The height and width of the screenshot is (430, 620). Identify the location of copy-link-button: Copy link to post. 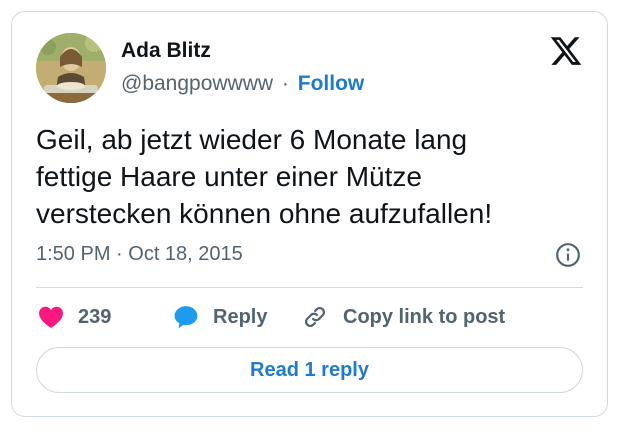
(403, 317).